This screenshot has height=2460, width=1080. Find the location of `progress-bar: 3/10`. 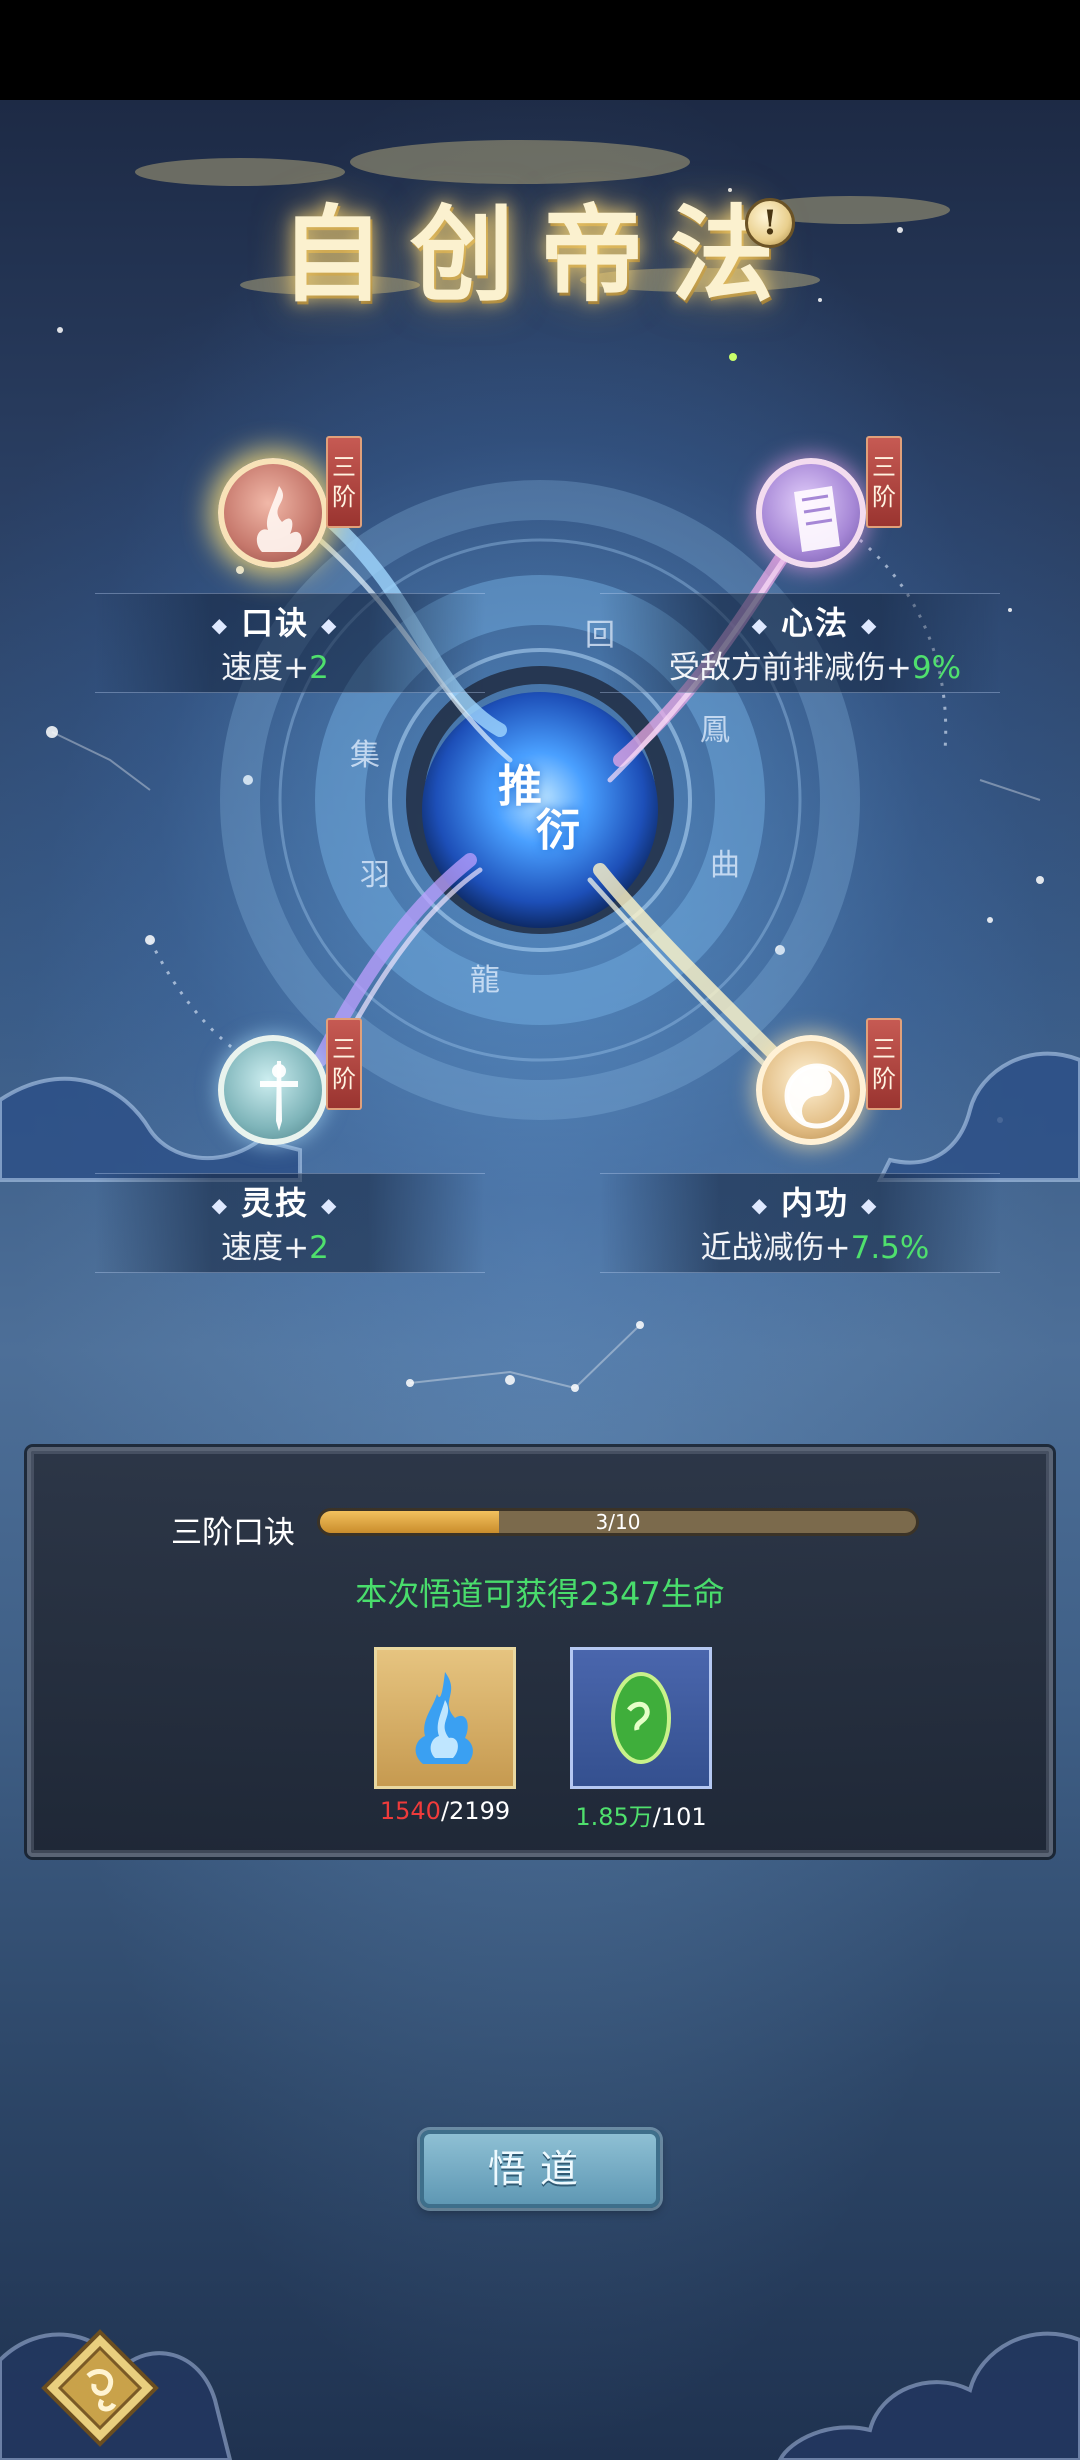

progress-bar: 3/10 is located at coordinates (618, 1522).